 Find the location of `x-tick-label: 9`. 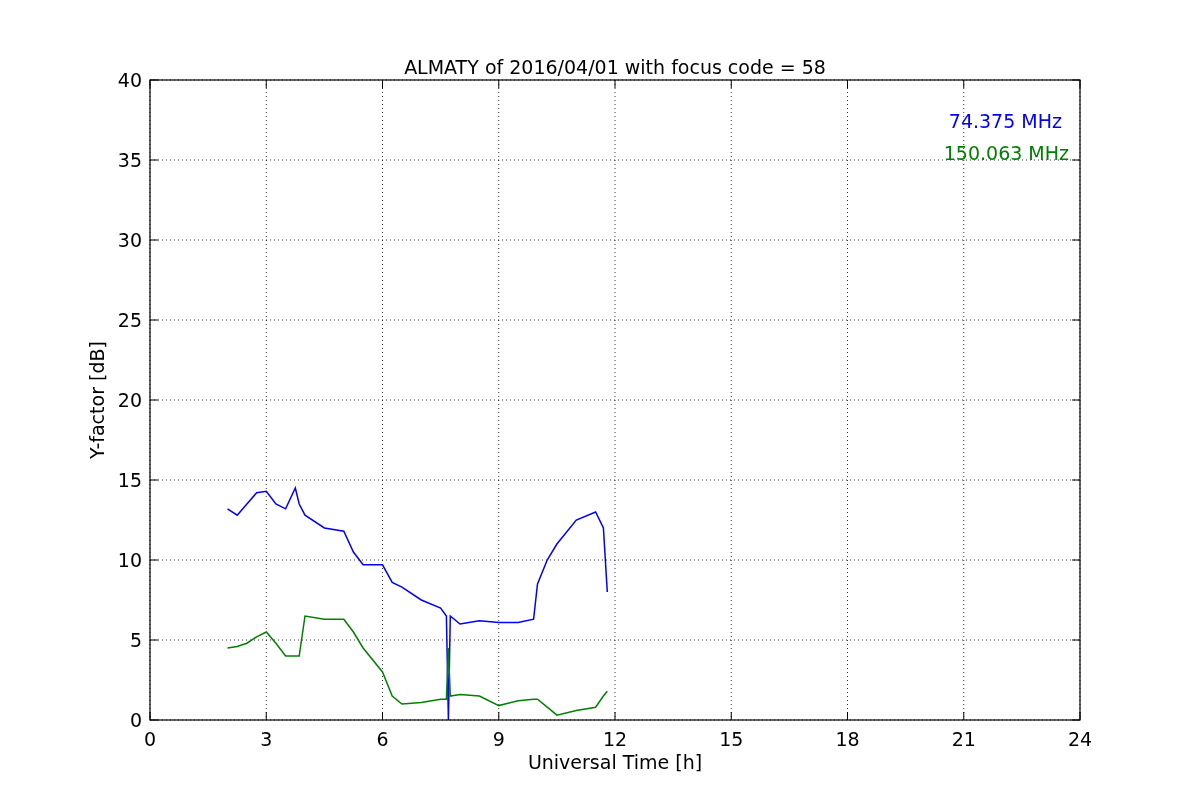

x-tick-label: 9 is located at coordinates (498, 739).